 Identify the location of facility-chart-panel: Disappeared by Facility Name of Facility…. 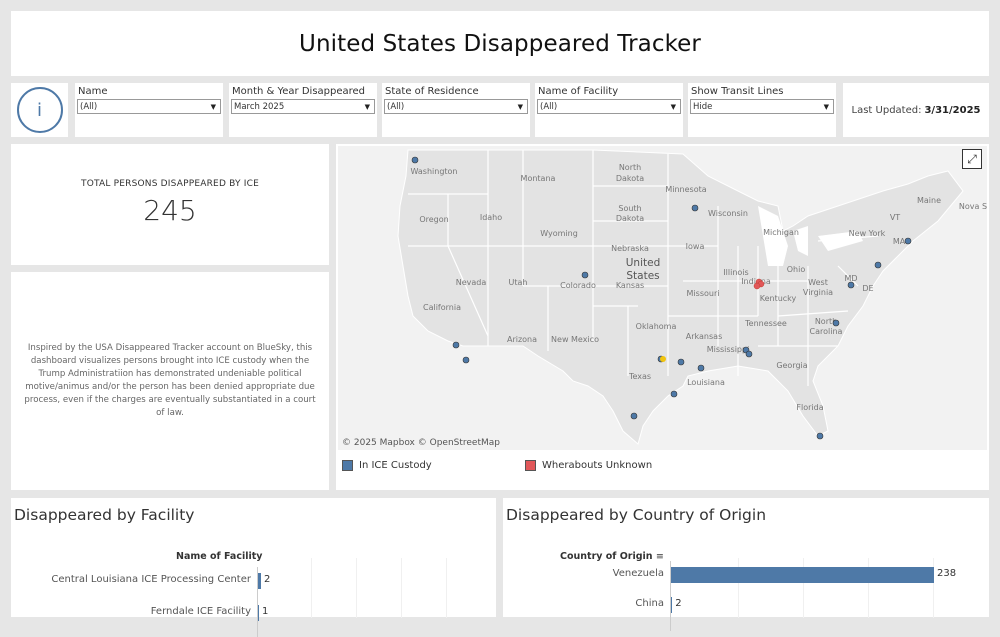
(253, 567).